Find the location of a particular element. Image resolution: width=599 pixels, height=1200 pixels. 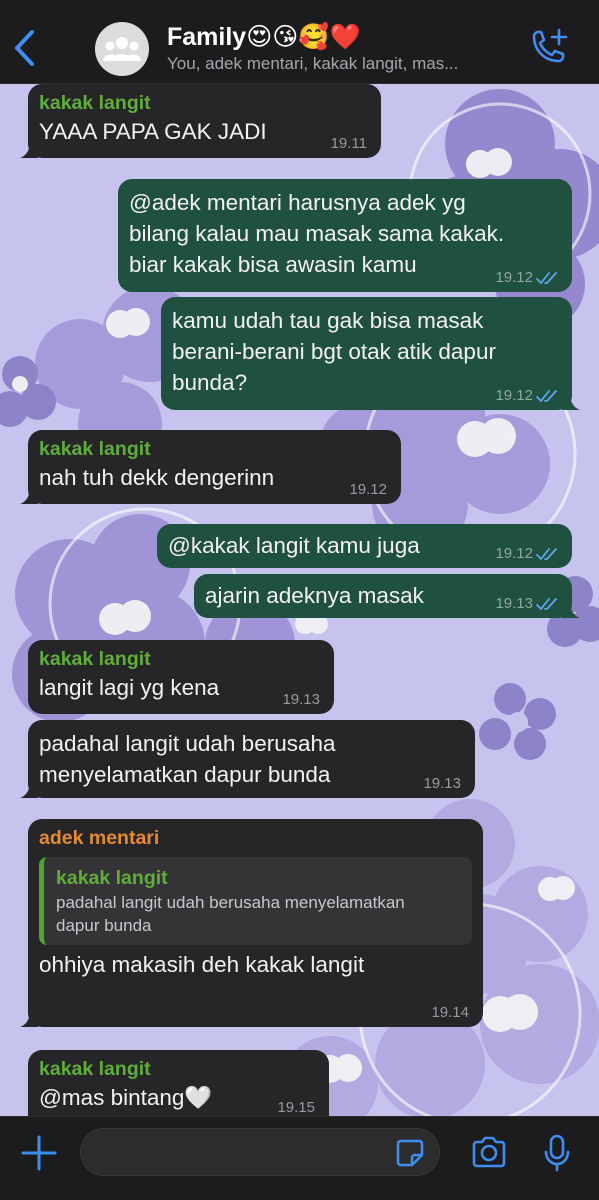

phone-plus-icon is located at coordinates (548, 48).